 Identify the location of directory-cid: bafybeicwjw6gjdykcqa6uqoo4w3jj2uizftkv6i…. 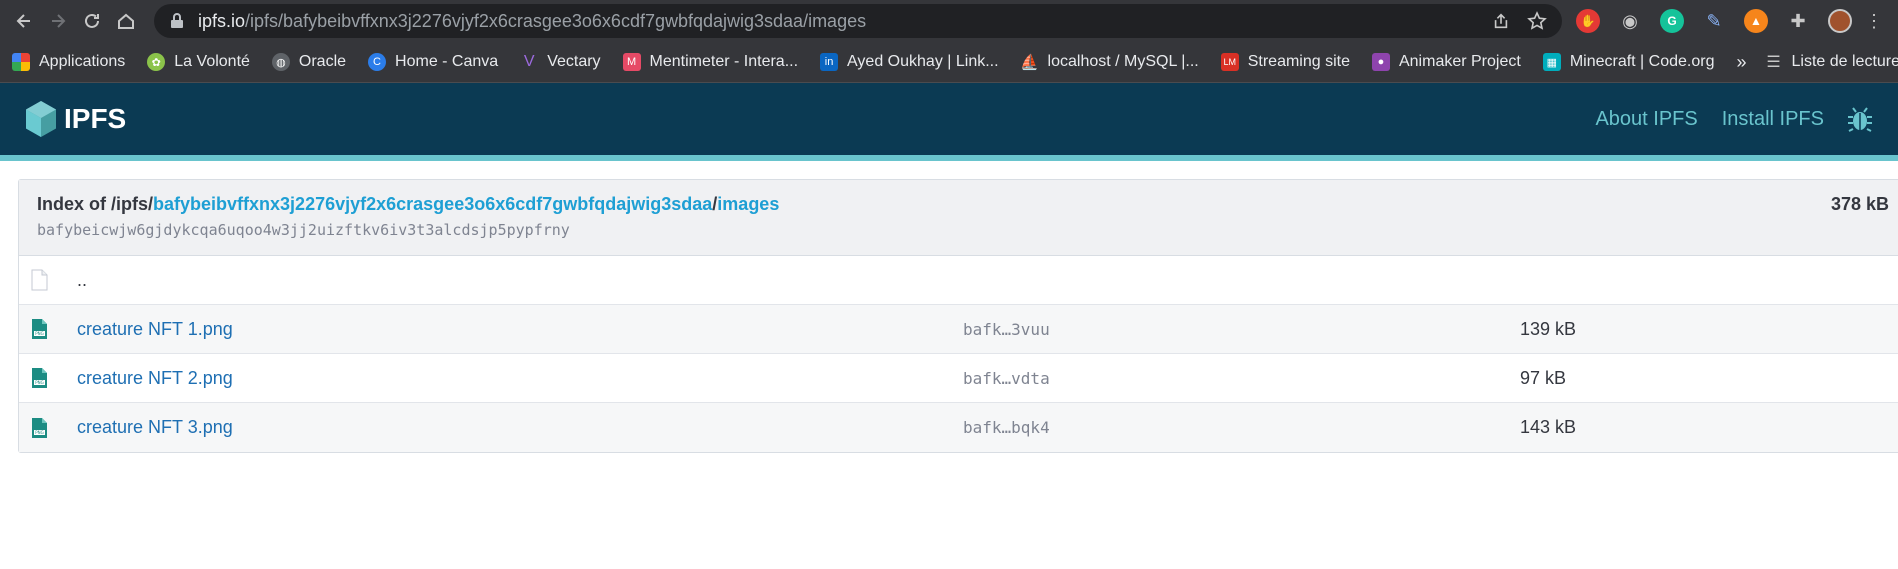
(303, 230).